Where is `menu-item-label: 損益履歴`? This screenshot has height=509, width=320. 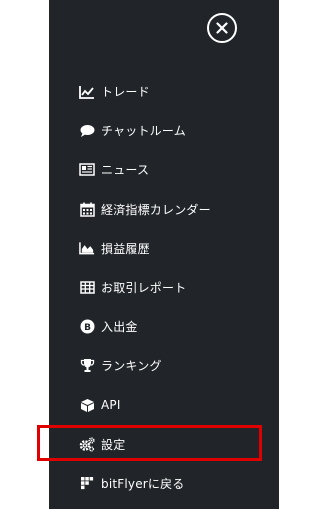 menu-item-label: 損益履歴 is located at coordinates (125, 248).